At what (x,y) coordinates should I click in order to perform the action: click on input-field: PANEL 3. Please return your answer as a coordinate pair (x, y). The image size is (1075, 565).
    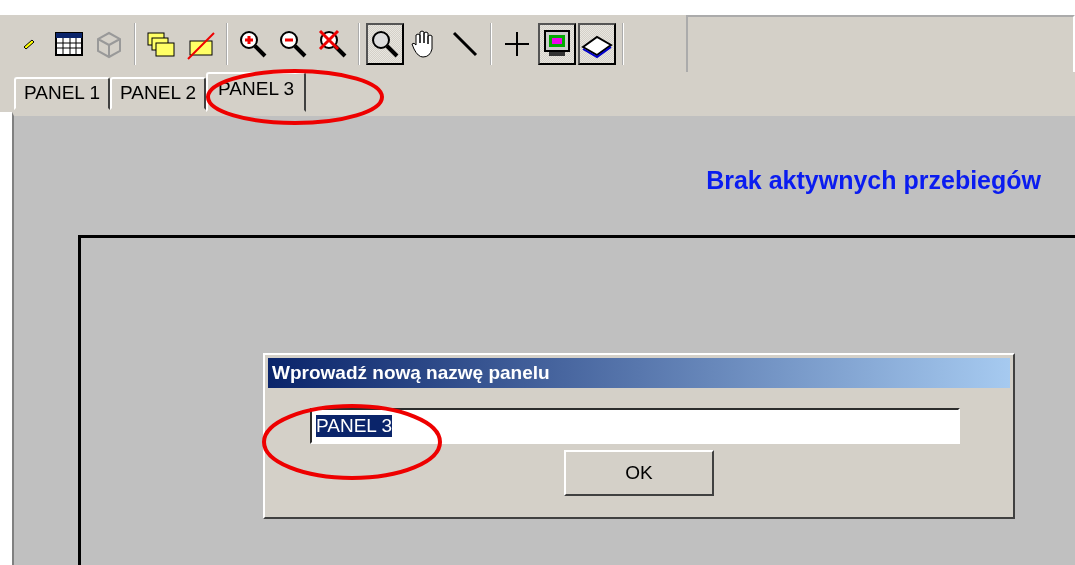
    Looking at the image, I should click on (635, 426).